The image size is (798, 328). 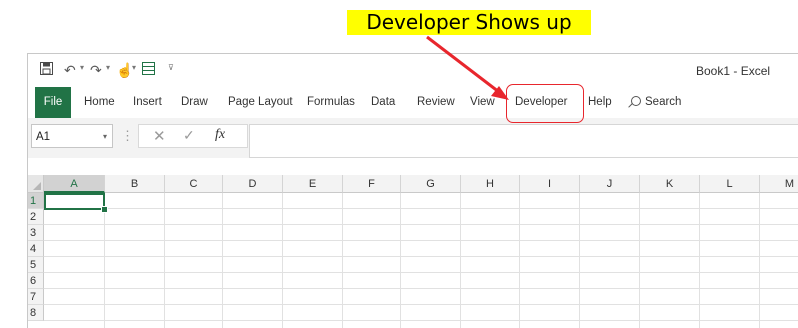 I want to click on name-box: A1 ▾, so click(x=72, y=136).